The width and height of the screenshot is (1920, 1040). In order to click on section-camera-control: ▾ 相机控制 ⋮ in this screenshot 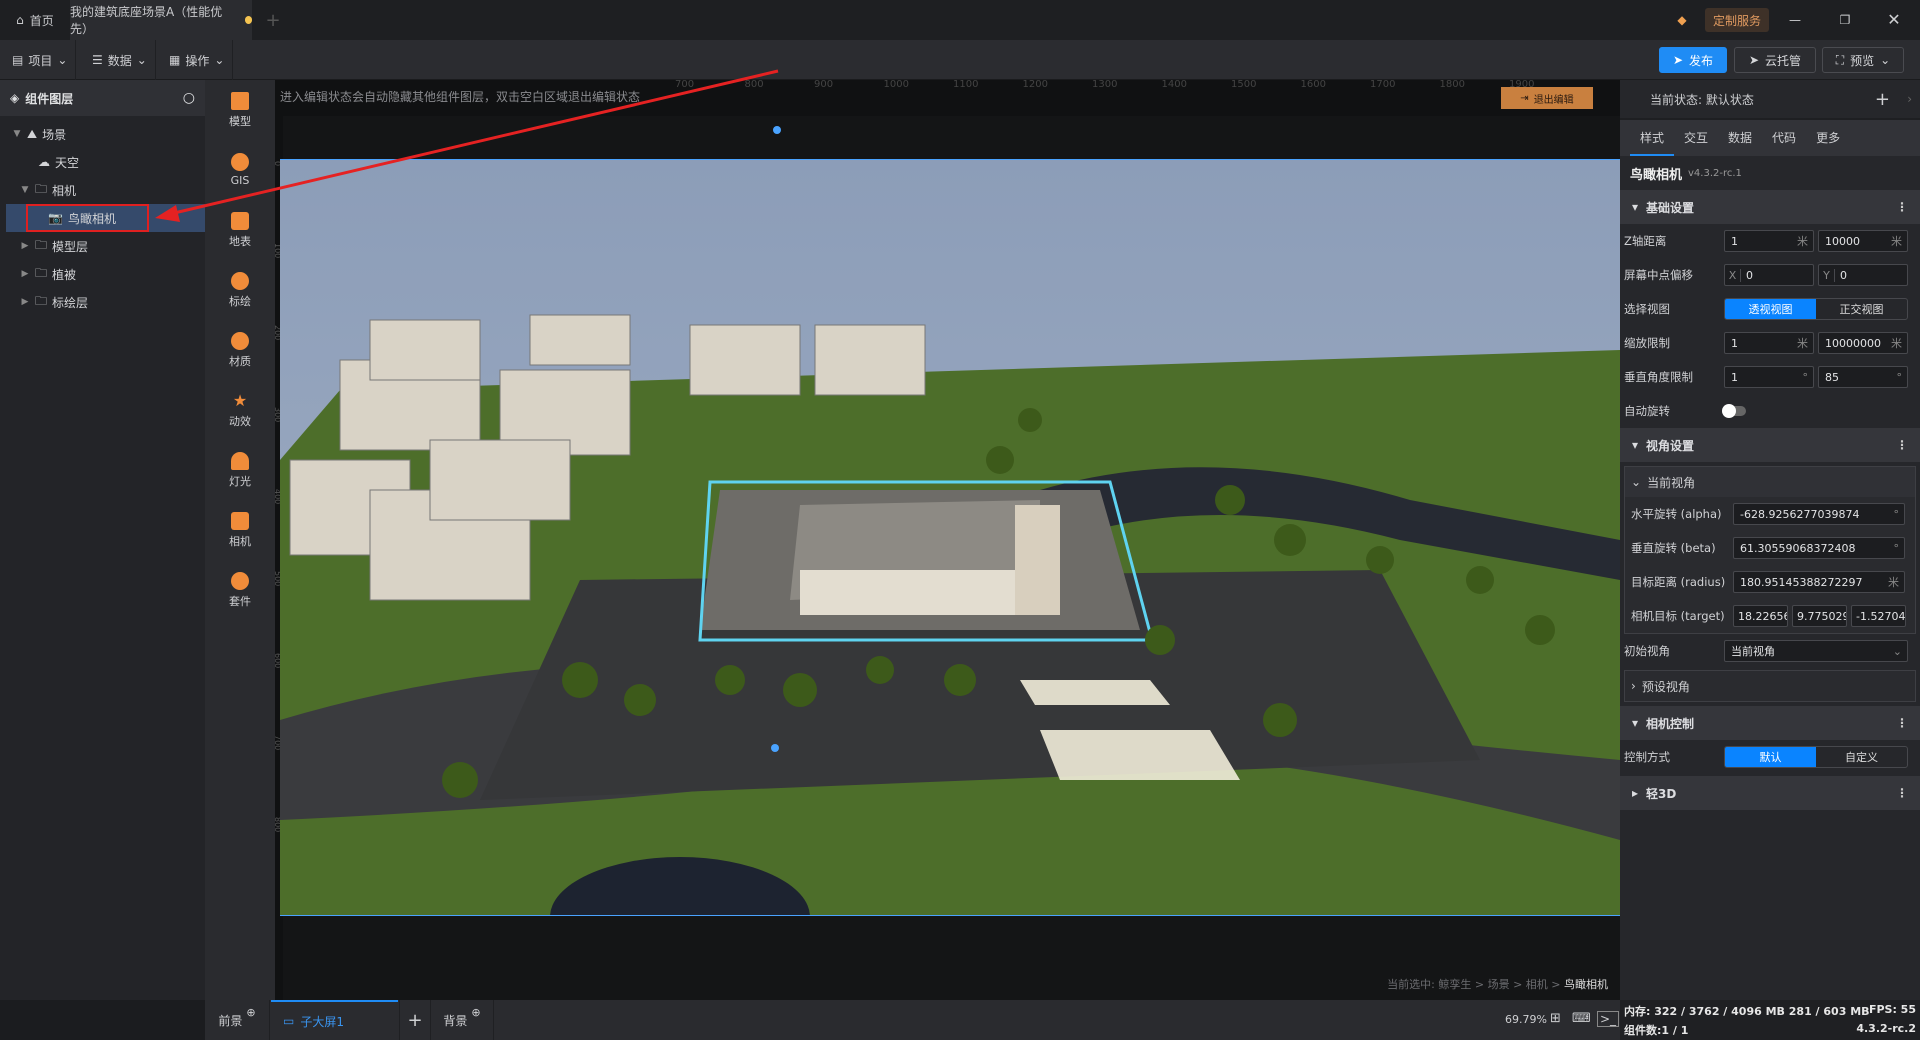, I will do `click(1770, 723)`.